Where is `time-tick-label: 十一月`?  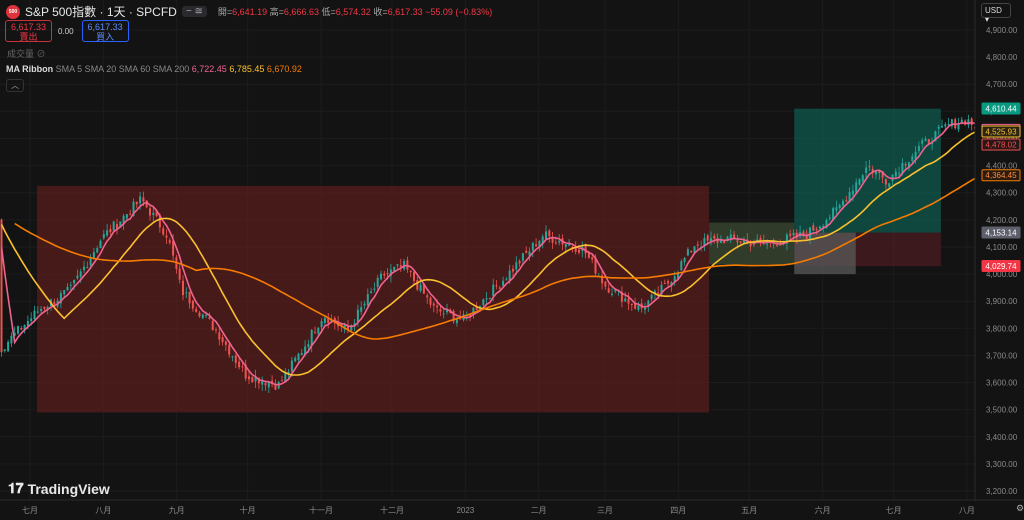 time-tick-label: 十一月 is located at coordinates (321, 510).